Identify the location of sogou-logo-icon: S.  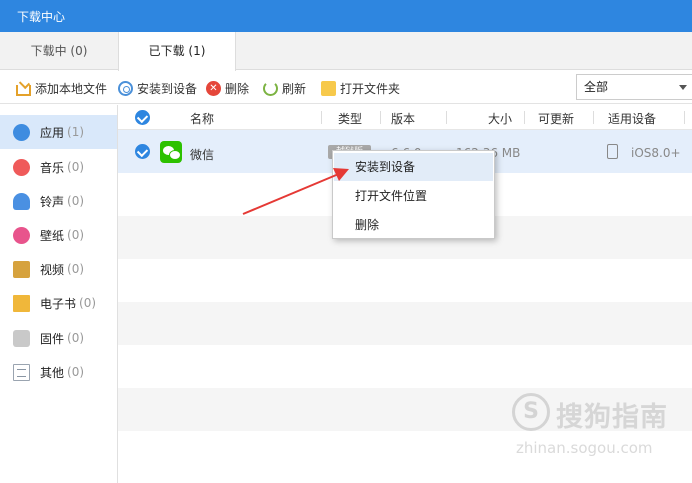
(531, 412).